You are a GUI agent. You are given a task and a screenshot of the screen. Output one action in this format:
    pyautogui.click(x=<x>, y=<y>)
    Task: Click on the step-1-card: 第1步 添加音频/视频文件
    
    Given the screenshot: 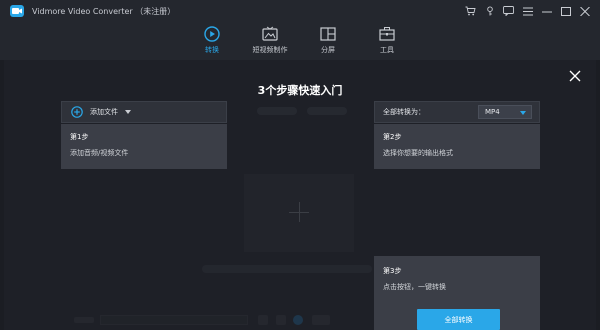 What is the action you would take?
    pyautogui.click(x=144, y=146)
    